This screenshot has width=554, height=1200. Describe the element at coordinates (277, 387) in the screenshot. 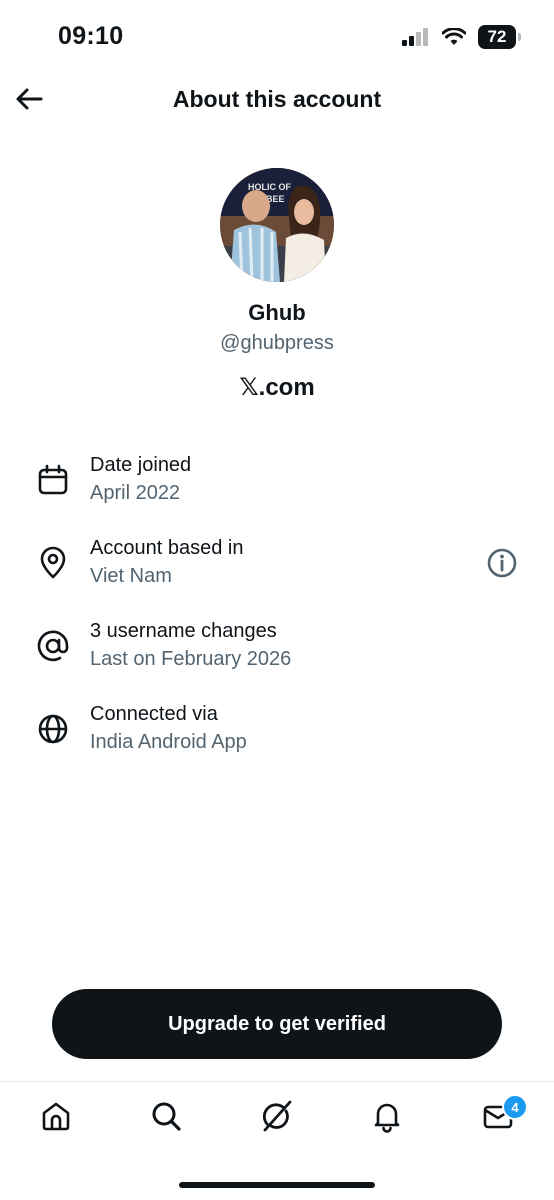

I see `site-label: 𝕏.com` at that location.